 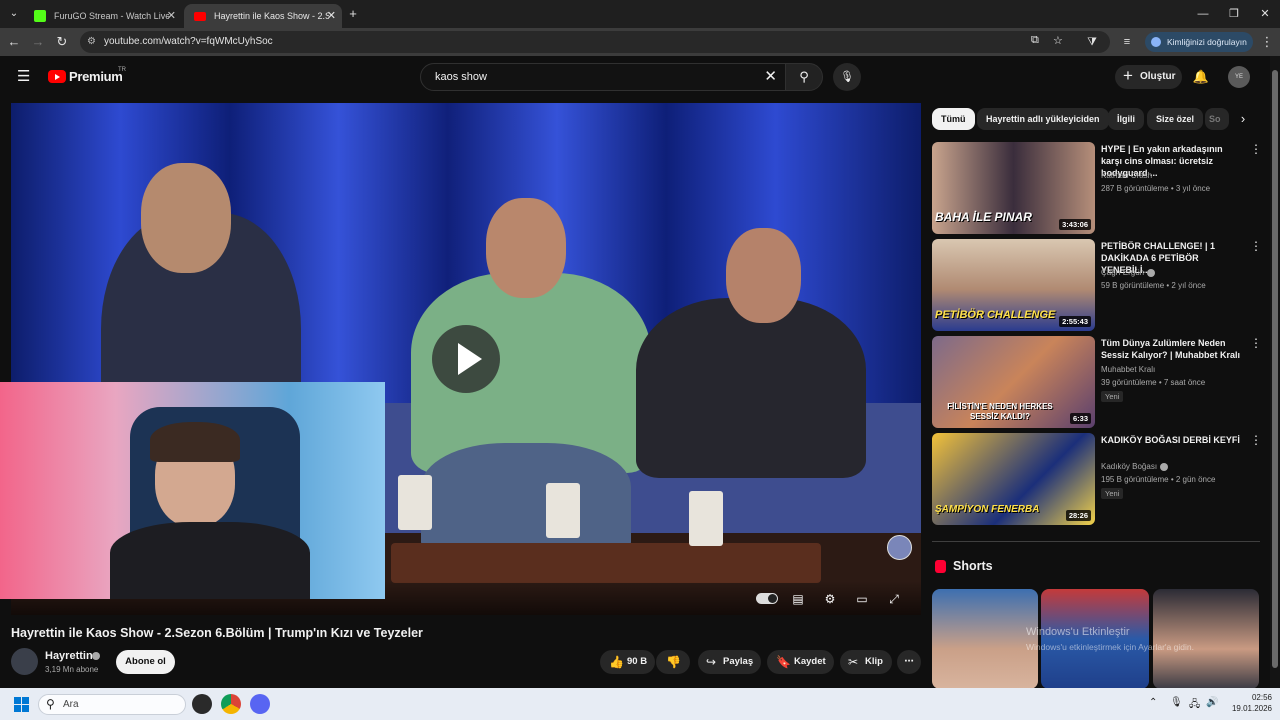 What do you see at coordinates (57, 76) in the screenshot?
I see `youtube-logo-icon` at bounding box center [57, 76].